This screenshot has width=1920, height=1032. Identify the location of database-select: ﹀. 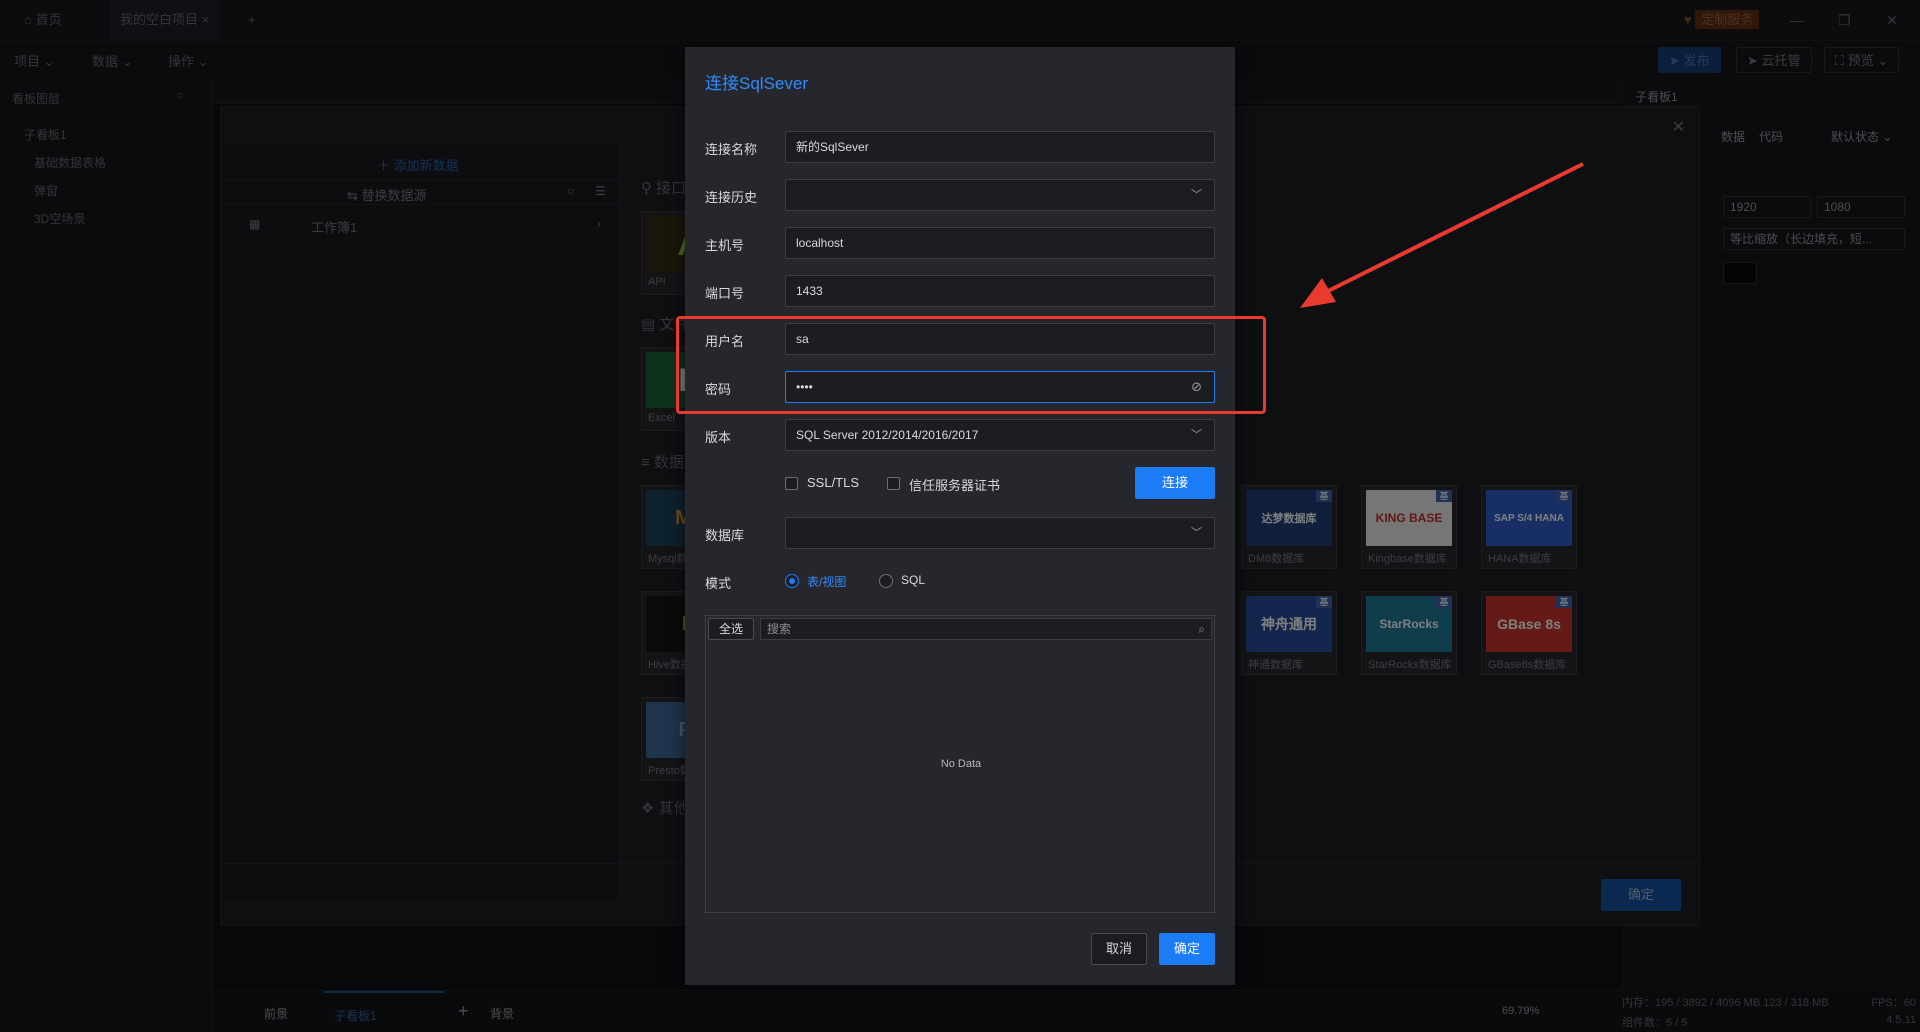
(1000, 533).